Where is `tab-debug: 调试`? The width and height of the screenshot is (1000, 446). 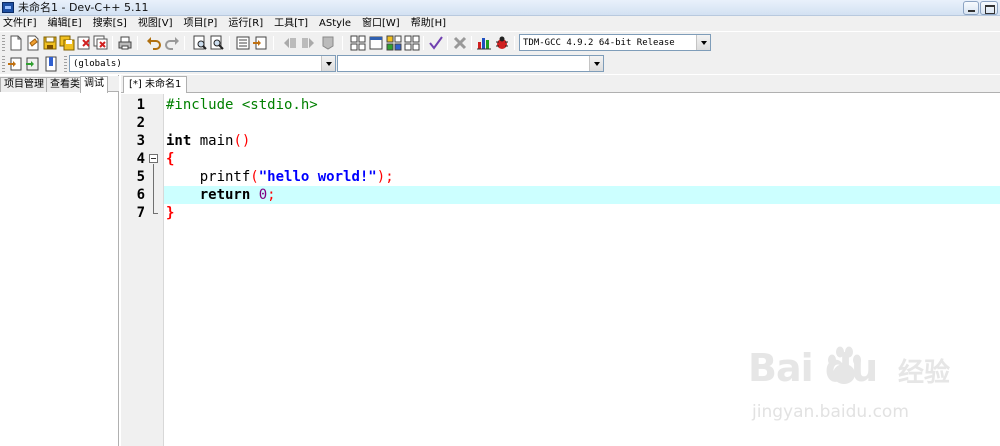
tab-debug: 调试 is located at coordinates (94, 84).